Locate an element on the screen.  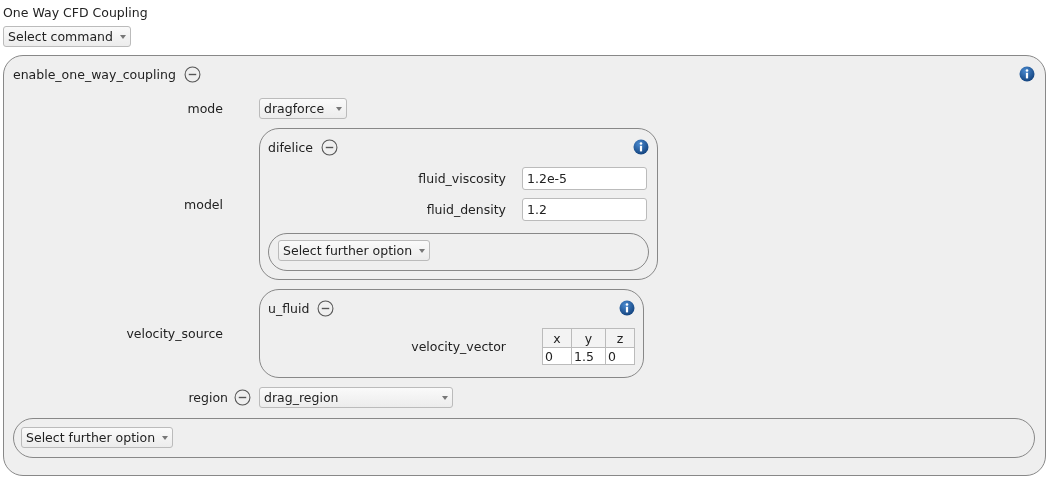
field-label: velocity_vector is located at coordinates (458, 346).